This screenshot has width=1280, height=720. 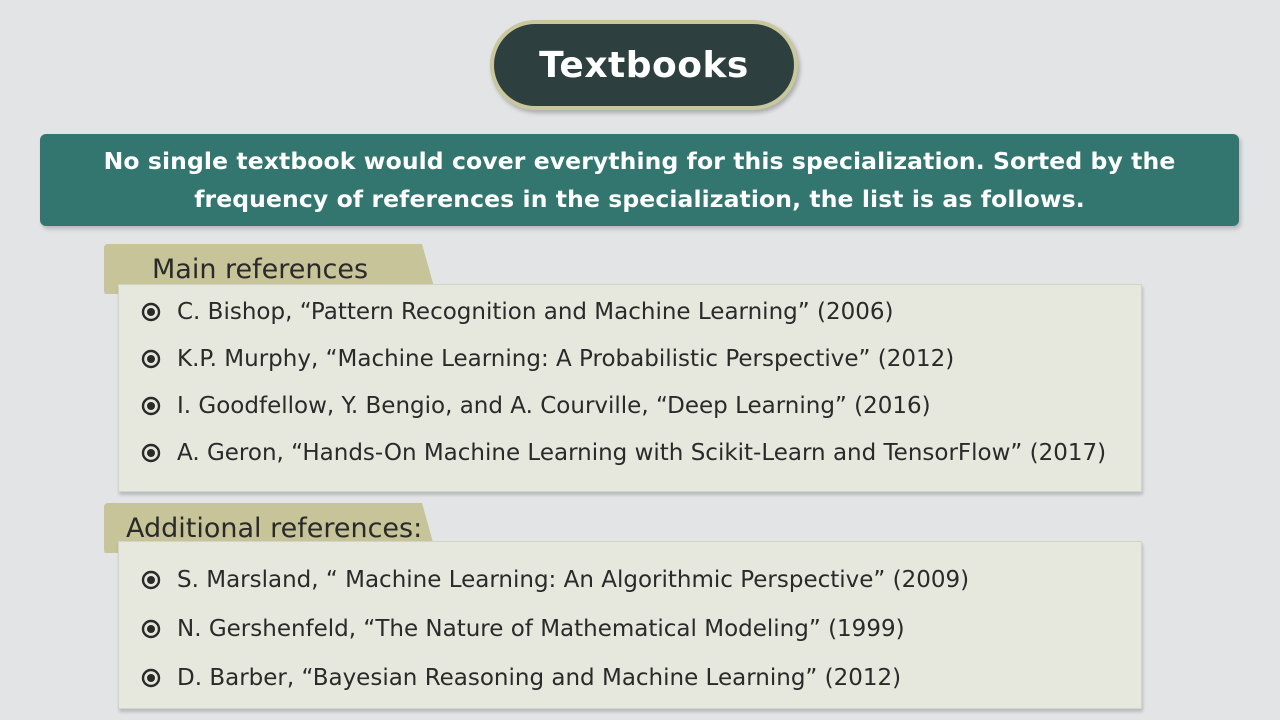 What do you see at coordinates (274, 528) in the screenshot?
I see `additional-references-heading: Additional references:` at bounding box center [274, 528].